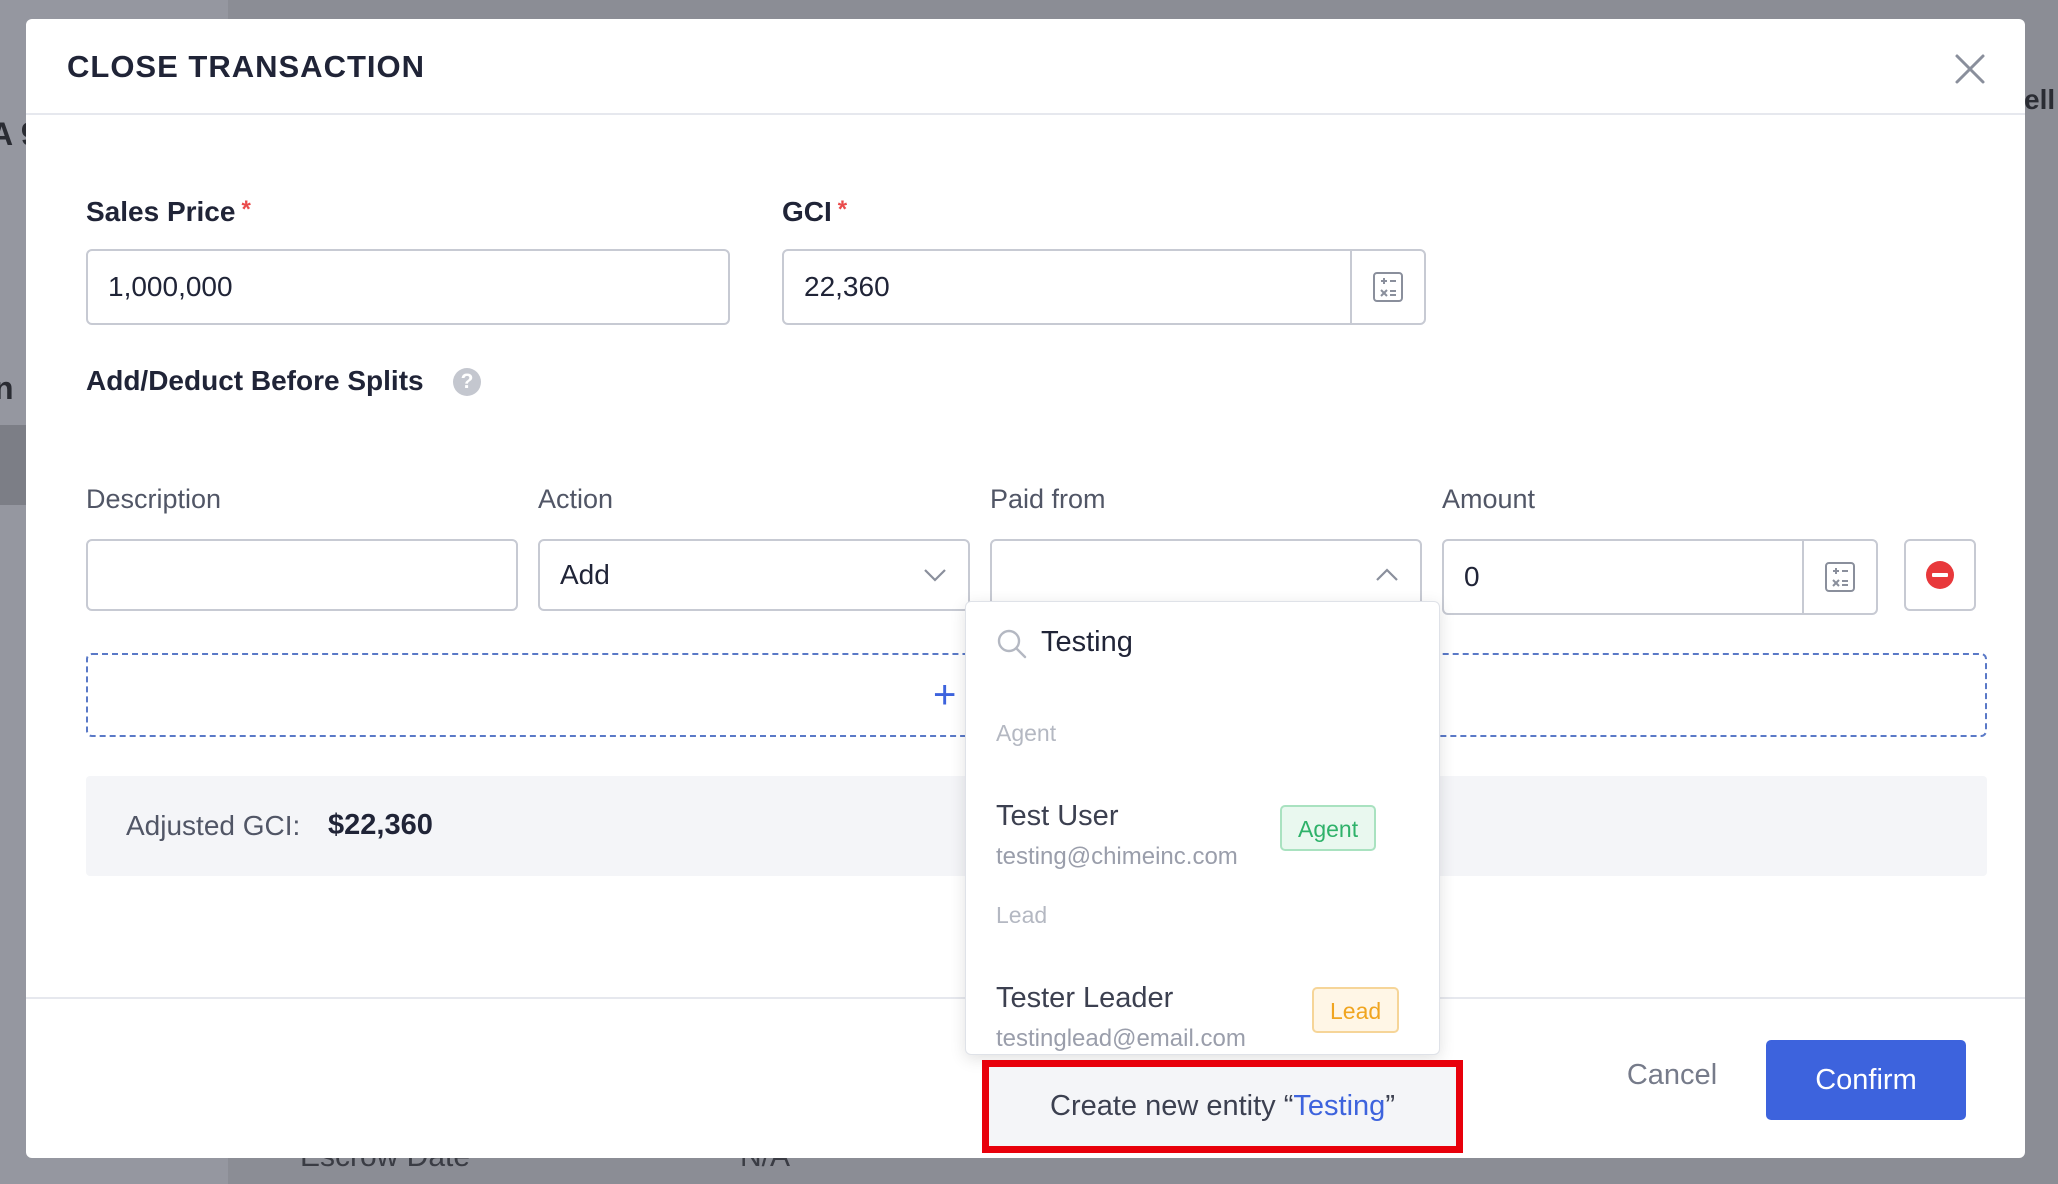 The image size is (2058, 1184). Describe the element at coordinates (1328, 828) in the screenshot. I see `agent-badge: Agent` at that location.